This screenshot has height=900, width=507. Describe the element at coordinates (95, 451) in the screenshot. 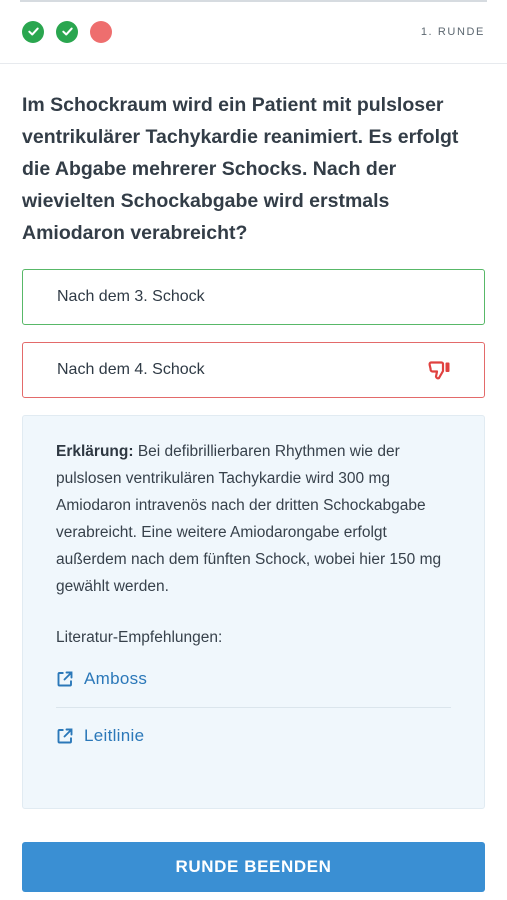

I see `explanation-heading: Erklärung:` at that location.